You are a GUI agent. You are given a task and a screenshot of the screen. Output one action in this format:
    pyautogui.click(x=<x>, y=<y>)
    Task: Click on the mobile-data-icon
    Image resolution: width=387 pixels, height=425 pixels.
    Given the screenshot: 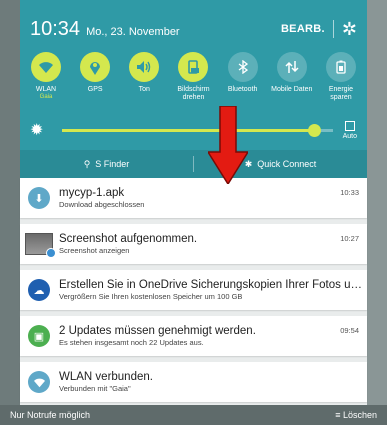 What is the action you would take?
    pyautogui.click(x=291, y=67)
    